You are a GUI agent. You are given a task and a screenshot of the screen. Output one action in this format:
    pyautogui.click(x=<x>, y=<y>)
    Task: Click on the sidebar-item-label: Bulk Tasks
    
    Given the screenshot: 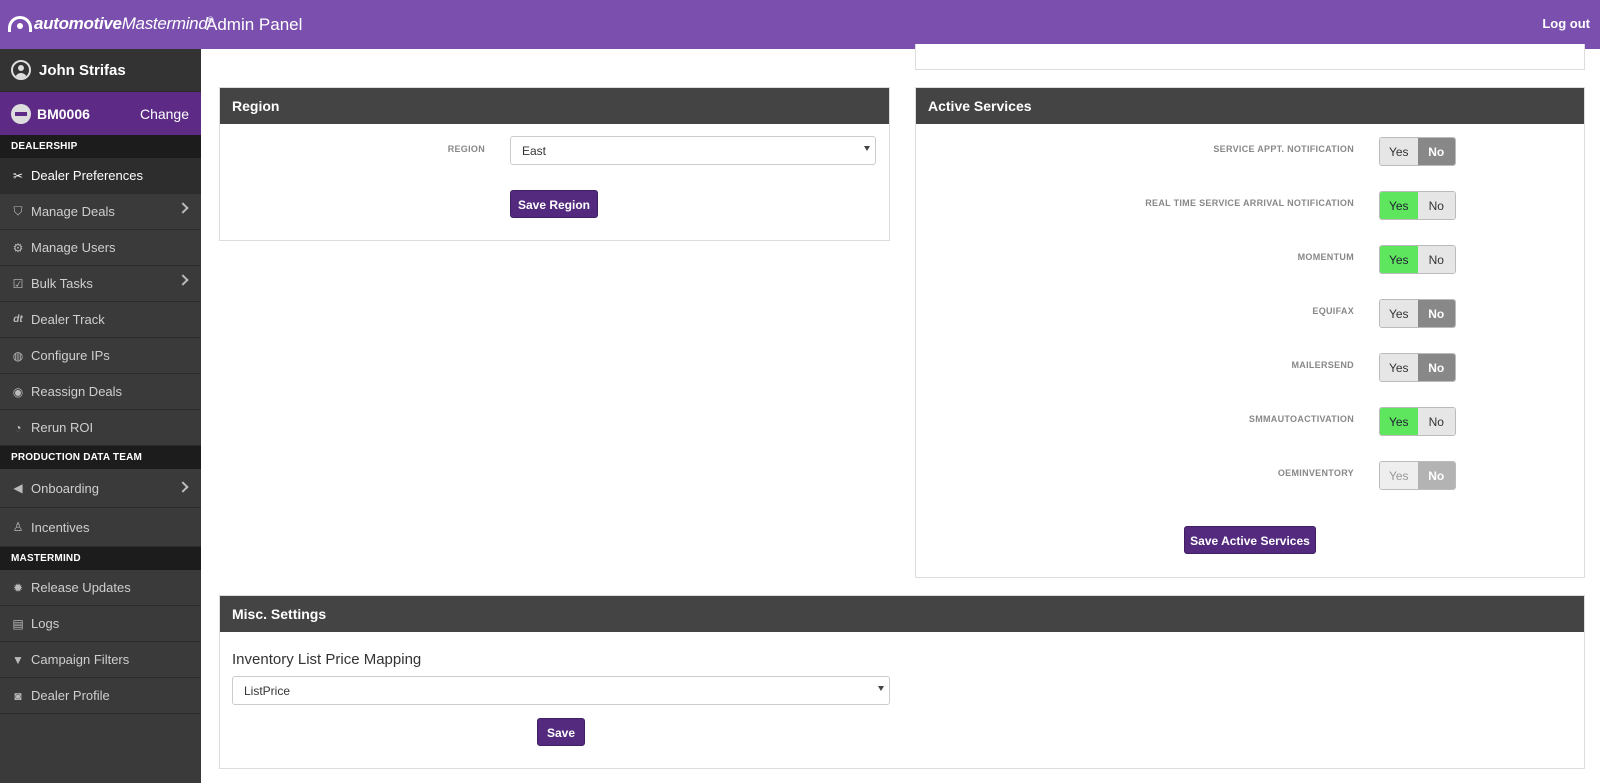 What is the action you would take?
    pyautogui.click(x=62, y=283)
    